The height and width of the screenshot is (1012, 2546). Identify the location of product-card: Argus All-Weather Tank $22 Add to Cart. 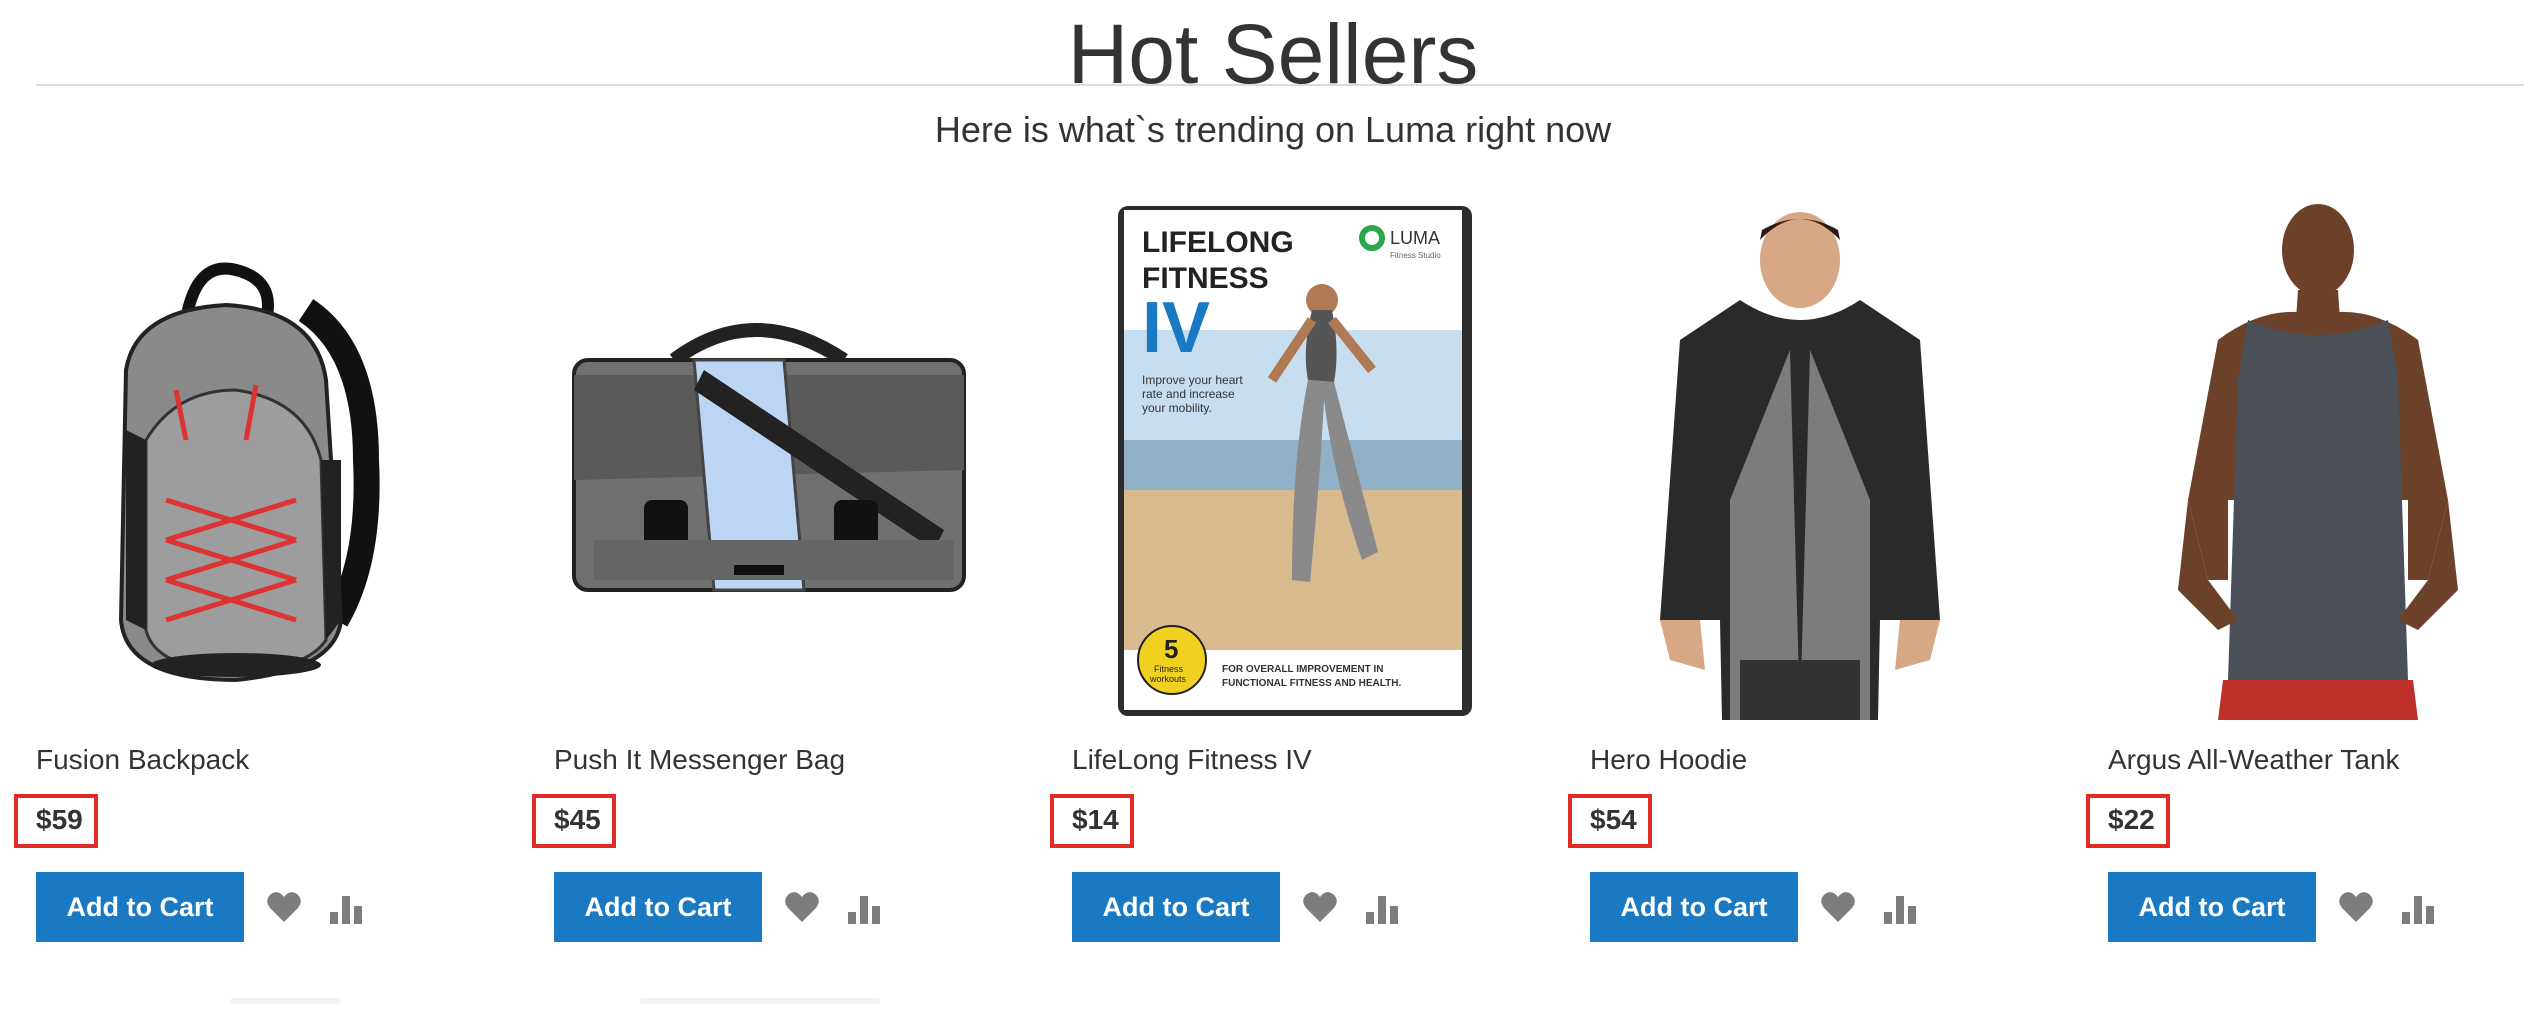
(2316, 580).